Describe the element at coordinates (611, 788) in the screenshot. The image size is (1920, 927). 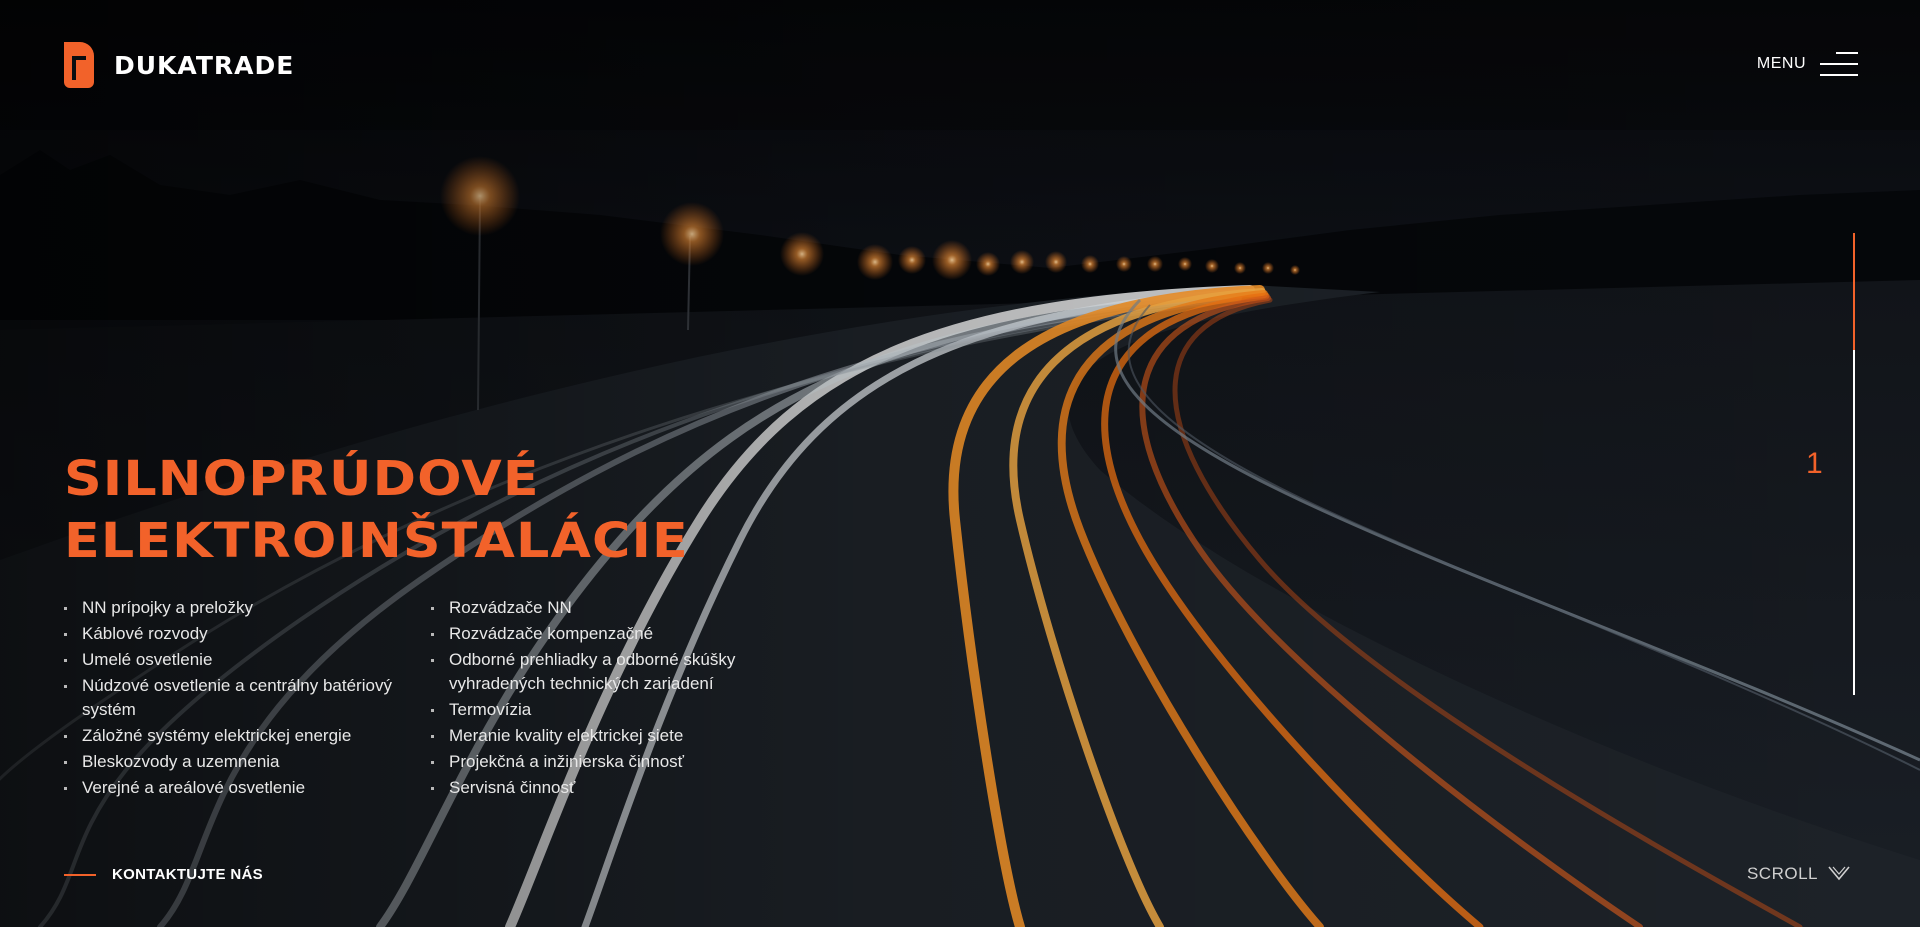
I see `list-item: Servisná činnosť` at that location.